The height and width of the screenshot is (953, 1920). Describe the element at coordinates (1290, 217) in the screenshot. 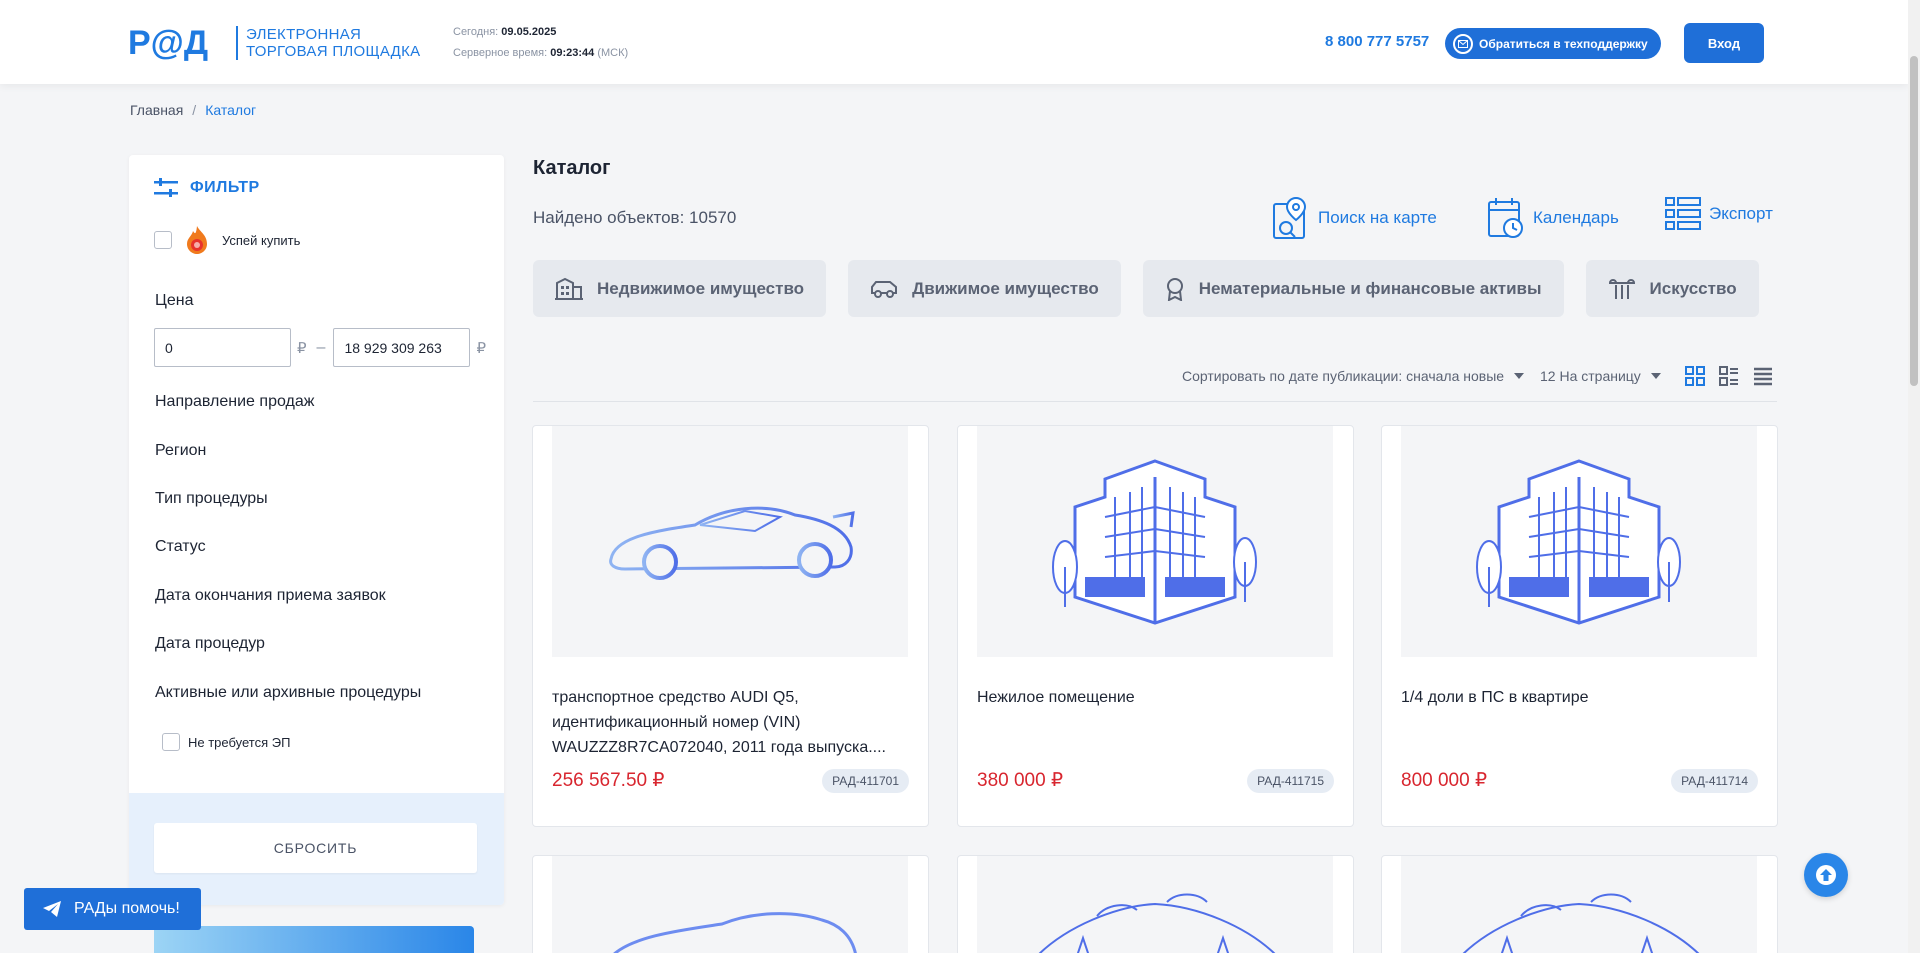

I see `map-pin-icon` at that location.